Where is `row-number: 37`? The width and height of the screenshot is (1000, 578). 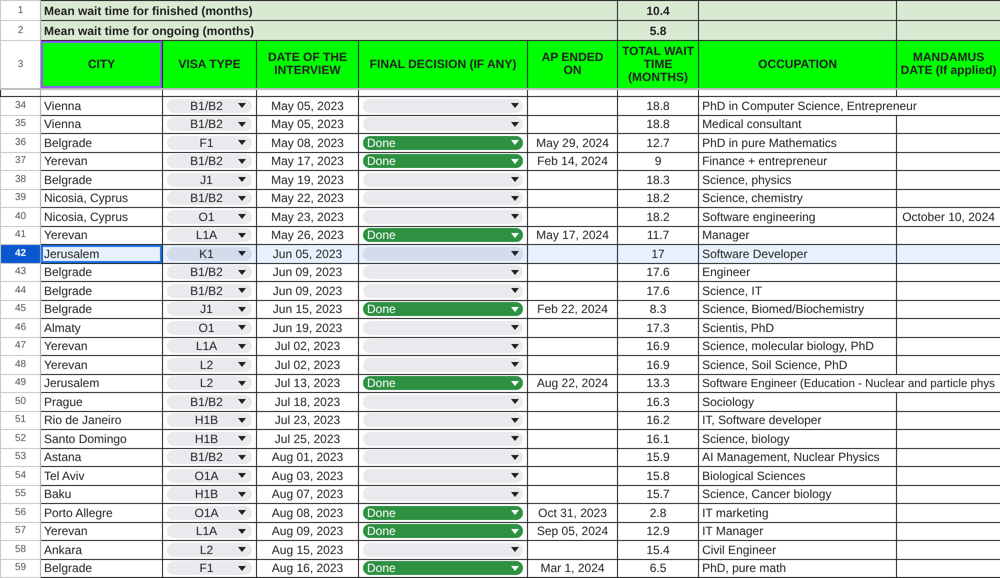 row-number: 37 is located at coordinates (20, 161).